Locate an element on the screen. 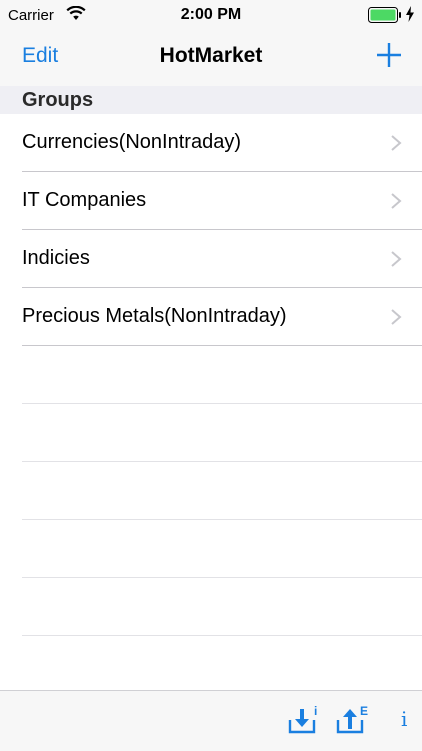  import-badge-text: i is located at coordinates (315, 711).